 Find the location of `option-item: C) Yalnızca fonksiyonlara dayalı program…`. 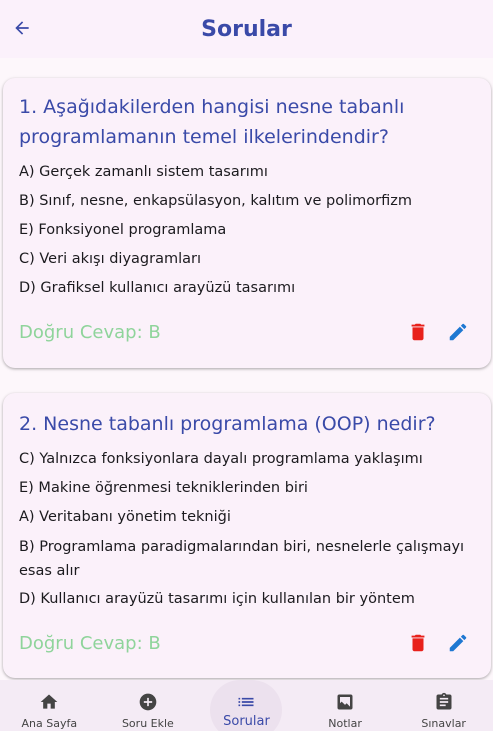

option-item: C) Yalnızca fonksiyonlara dayalı program… is located at coordinates (221, 459).